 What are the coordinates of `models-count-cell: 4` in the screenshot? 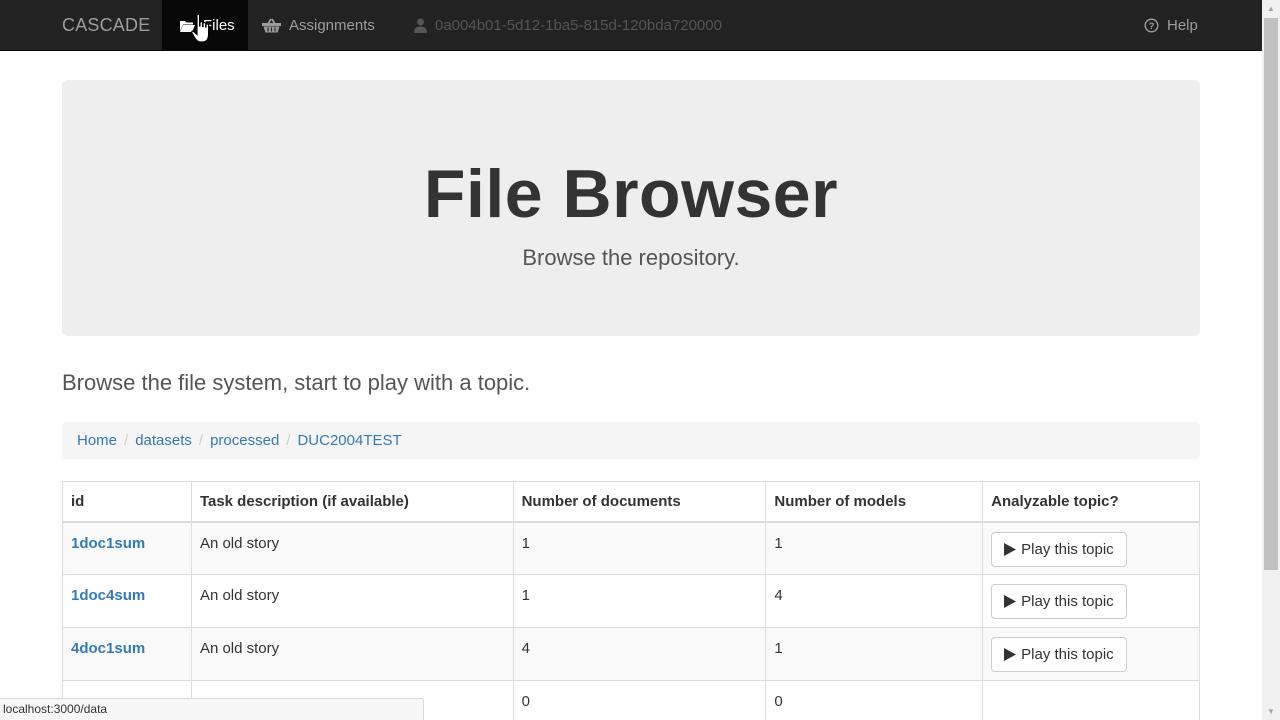 It's located at (874, 601).